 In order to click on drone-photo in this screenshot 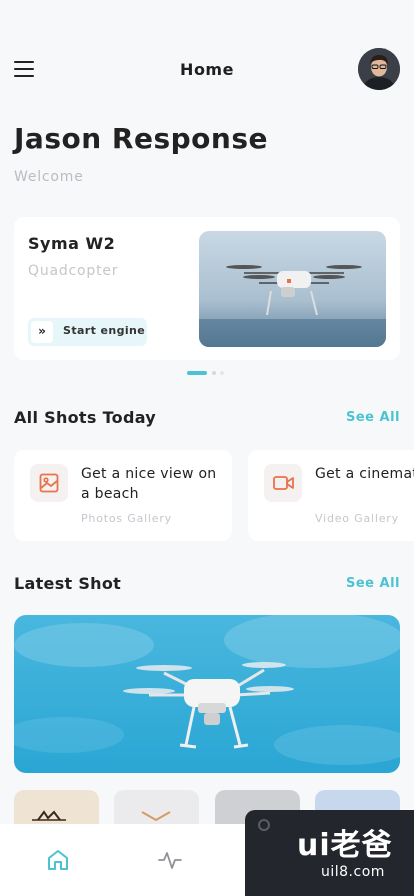, I will do `click(292, 289)`.